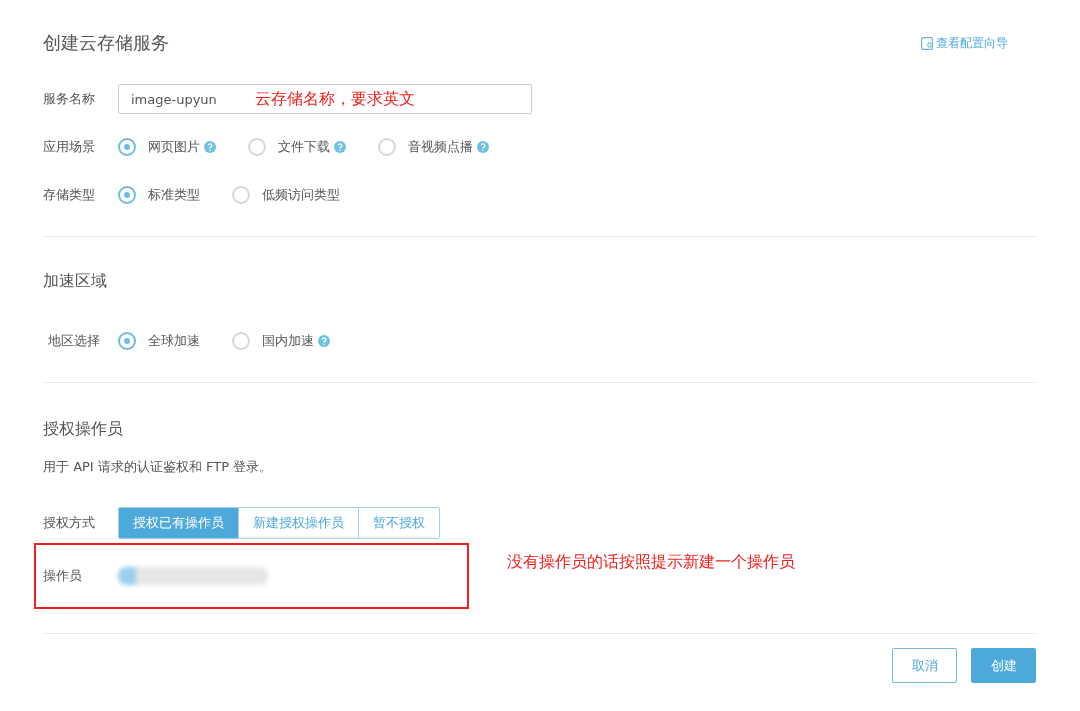 This screenshot has height=711, width=1080. I want to click on option-label: 全球加速, so click(174, 341).